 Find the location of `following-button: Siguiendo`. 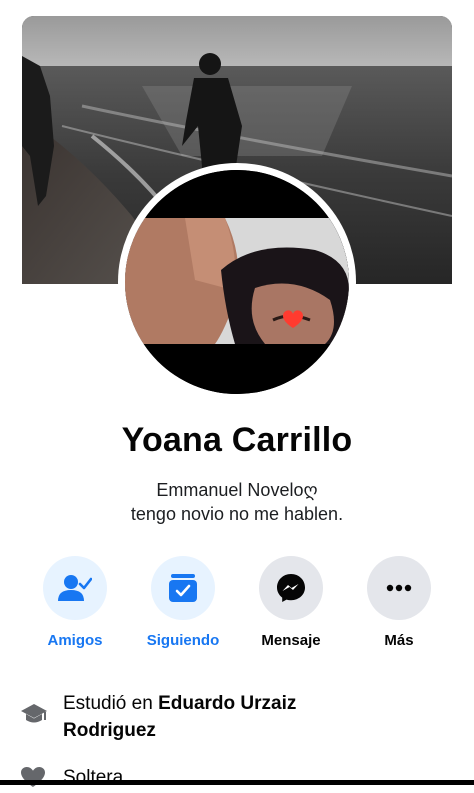

following-button: Siguiendo is located at coordinates (183, 602).